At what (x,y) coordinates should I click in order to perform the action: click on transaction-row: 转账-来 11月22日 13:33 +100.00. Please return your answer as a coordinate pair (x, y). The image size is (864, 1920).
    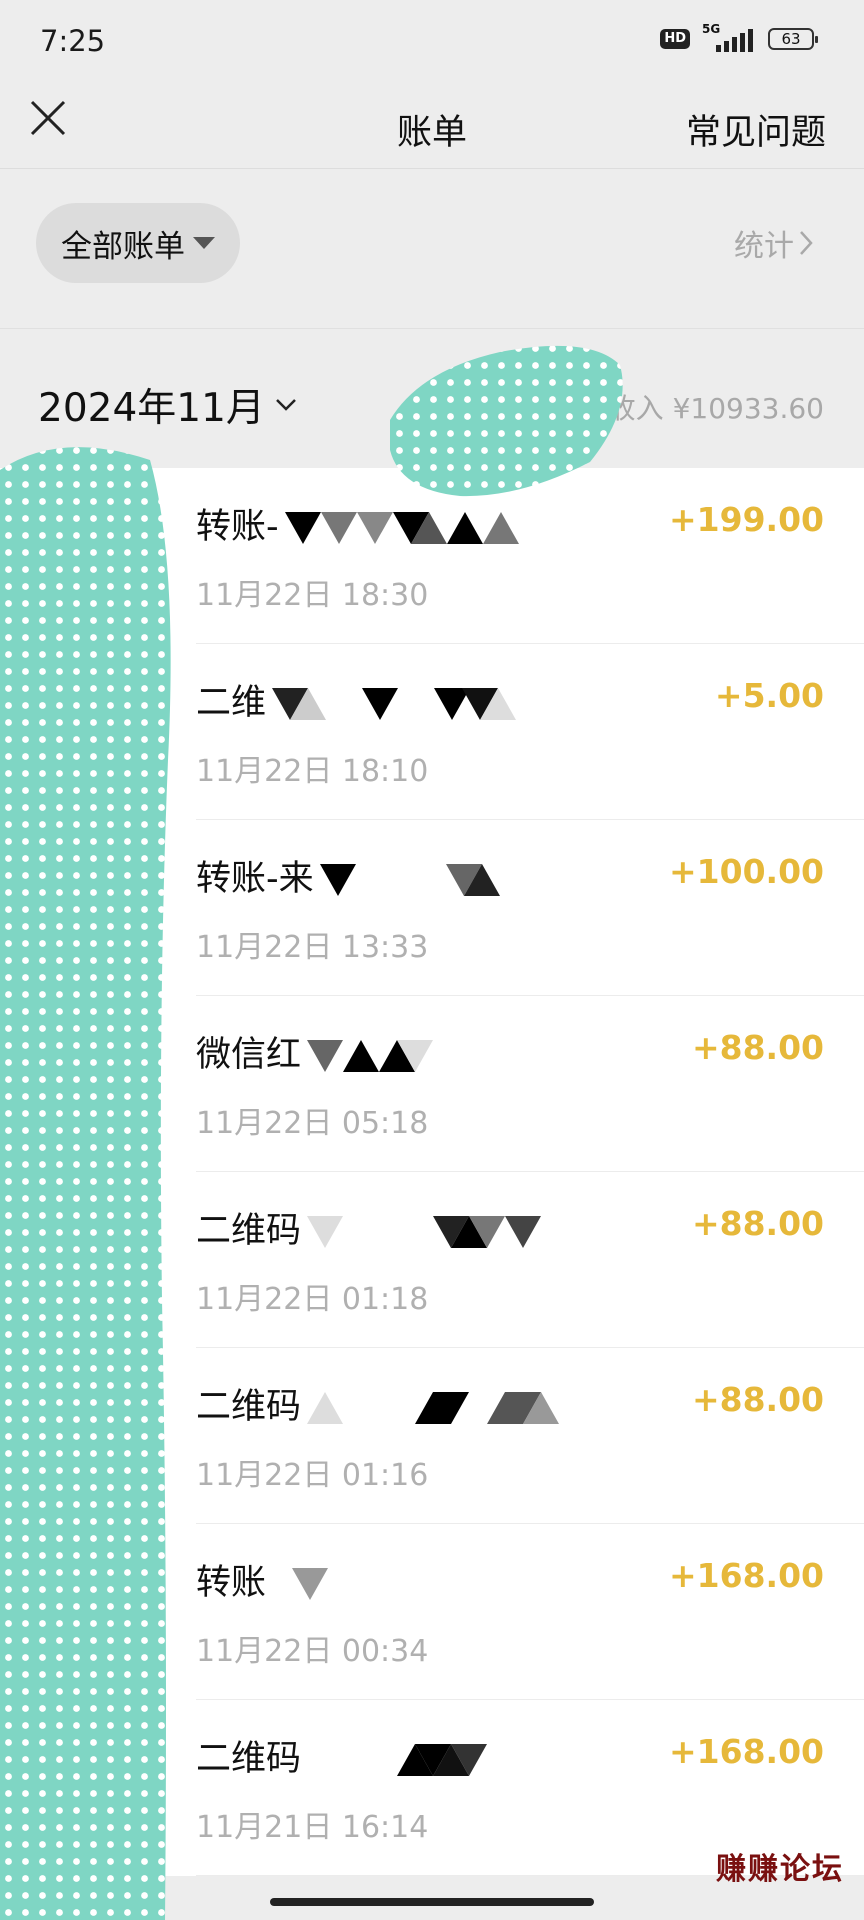
    Looking at the image, I should click on (432, 908).